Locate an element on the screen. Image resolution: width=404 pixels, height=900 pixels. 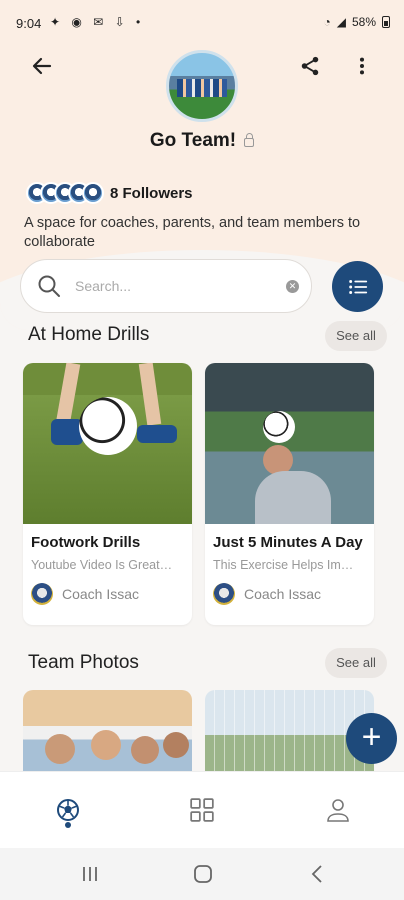
section-title-drills: At Home Drills is located at coordinates (89, 334).